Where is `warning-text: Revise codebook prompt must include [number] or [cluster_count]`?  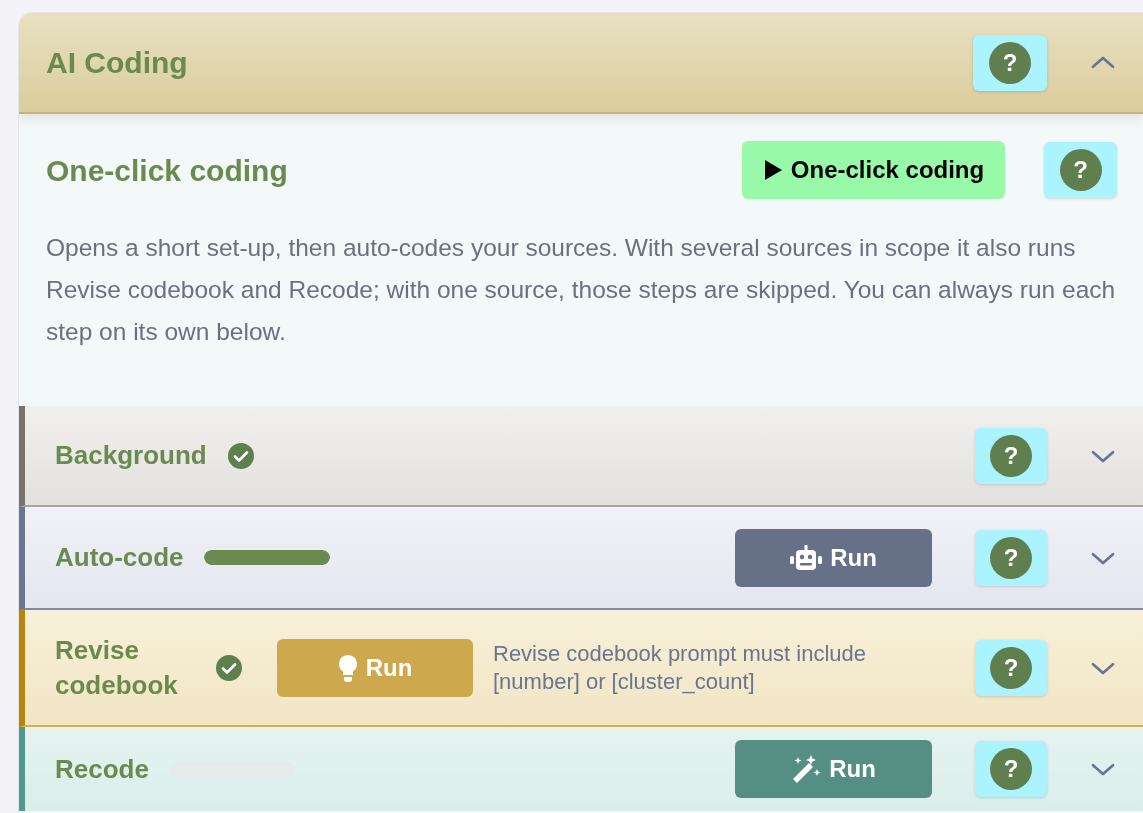 warning-text: Revise codebook prompt must include [number] or [cluster_count] is located at coordinates (680, 667).